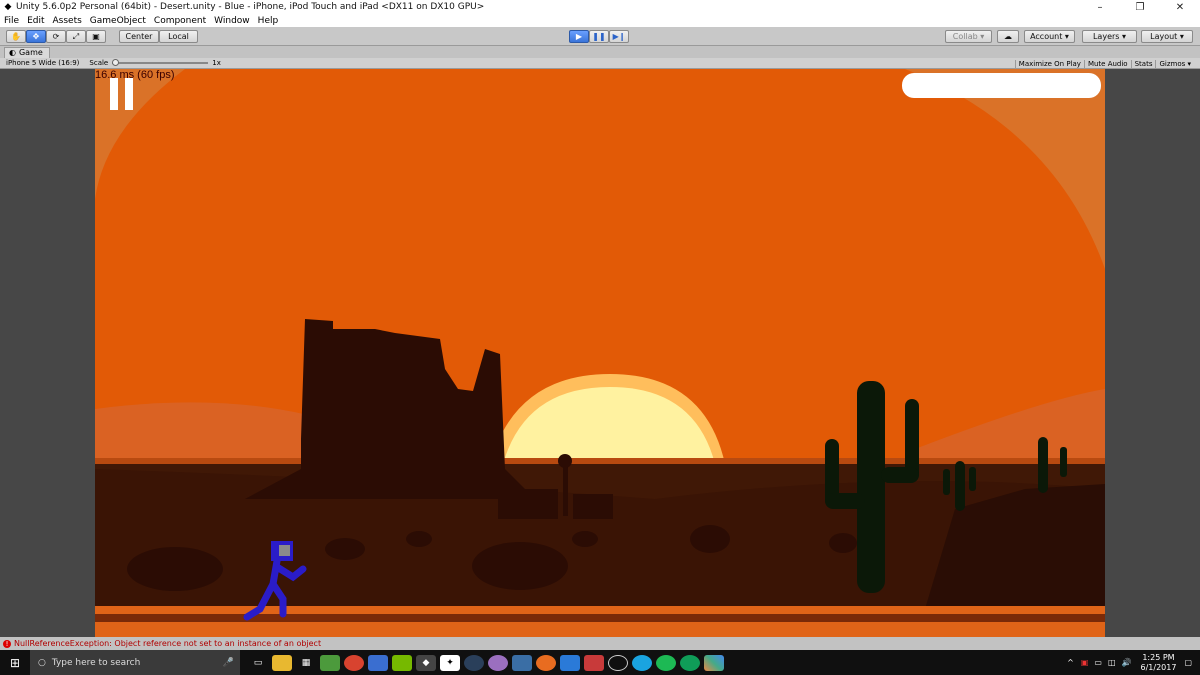  What do you see at coordinates (1085, 662) in the screenshot?
I see `antivirus-icon: ▣` at bounding box center [1085, 662].